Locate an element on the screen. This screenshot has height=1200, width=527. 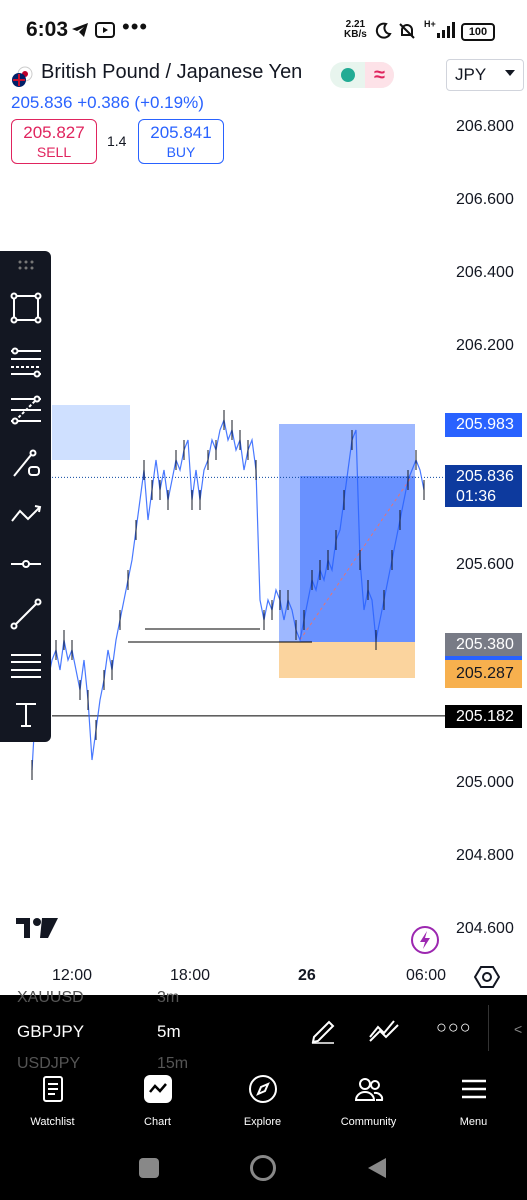
bottom-nav: Watchlist Chart Explore Community Menu is located at coordinates (263, 1104).